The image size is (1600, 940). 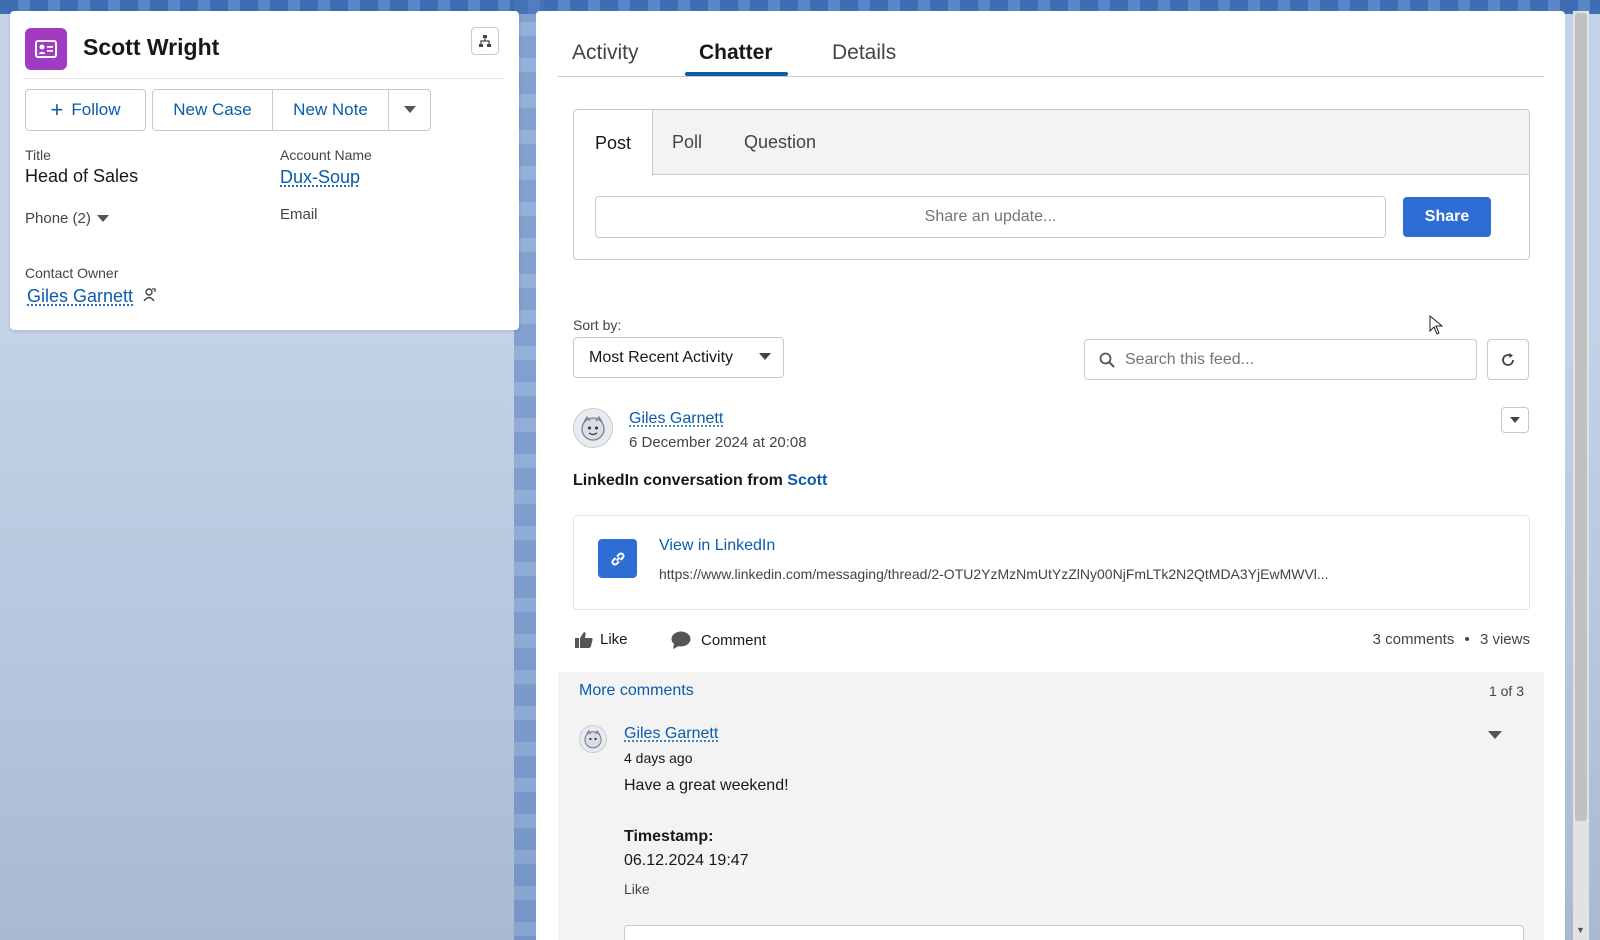 I want to click on new-case-button: New Case, so click(x=212, y=110).